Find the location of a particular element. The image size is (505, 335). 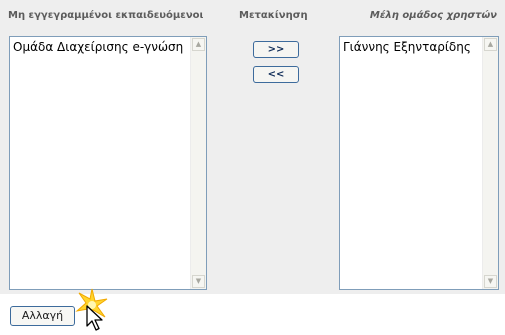

move-left-button: << is located at coordinates (276, 74).